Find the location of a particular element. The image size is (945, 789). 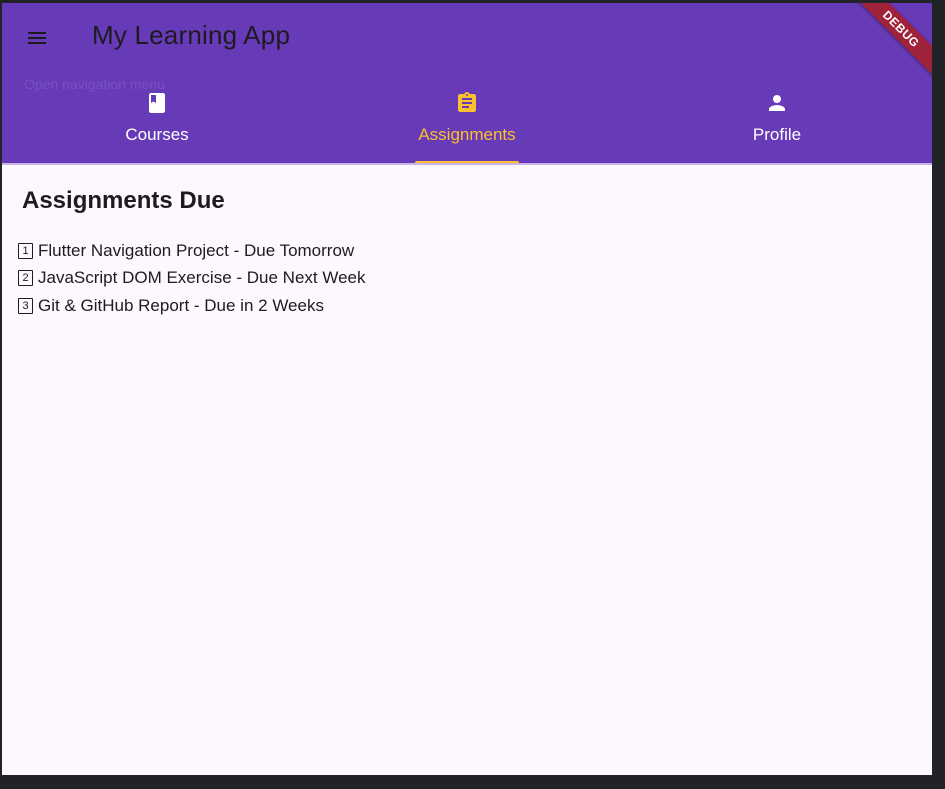

menu-button is located at coordinates (37, 38).